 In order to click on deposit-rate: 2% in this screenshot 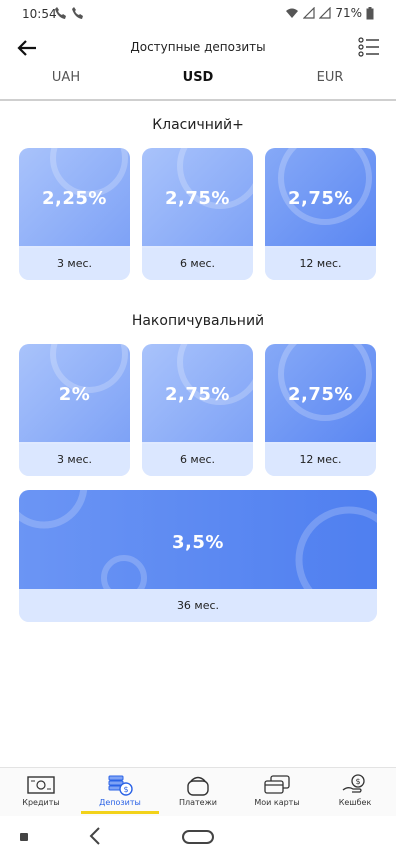, I will do `click(74, 394)`.